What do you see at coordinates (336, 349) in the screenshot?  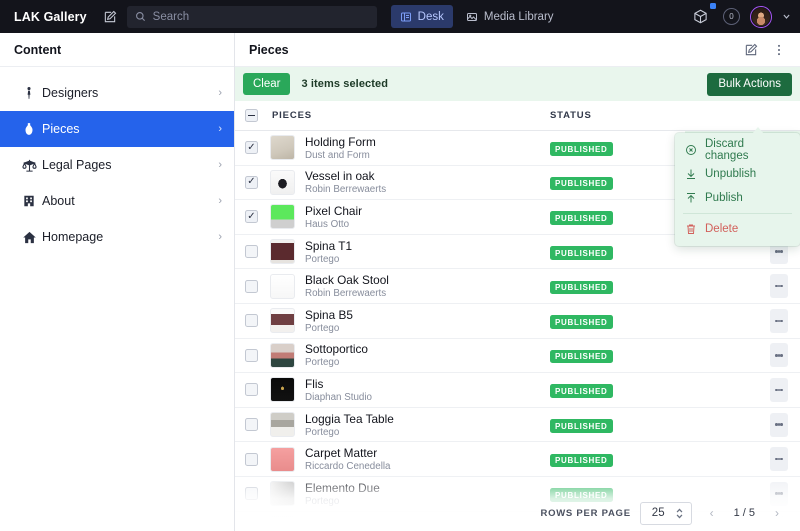 I see `row-title: Sottoportico` at bounding box center [336, 349].